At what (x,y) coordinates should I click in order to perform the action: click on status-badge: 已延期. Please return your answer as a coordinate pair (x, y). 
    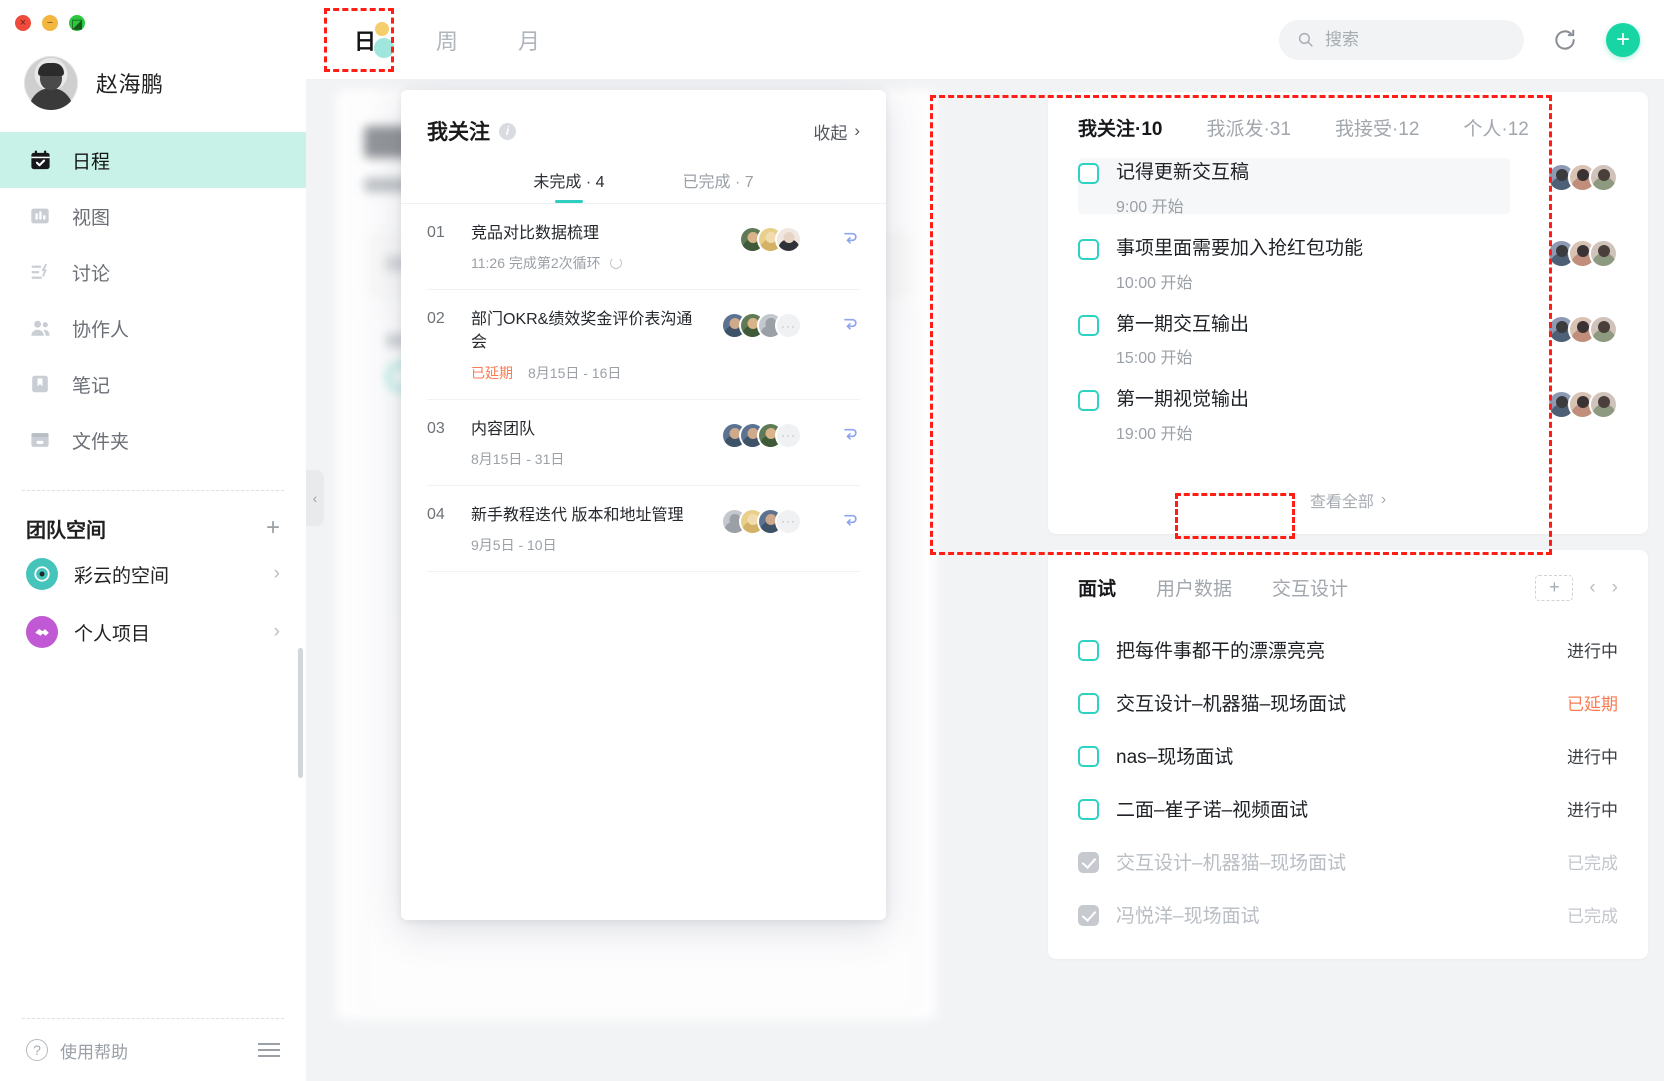
    Looking at the image, I should click on (1592, 704).